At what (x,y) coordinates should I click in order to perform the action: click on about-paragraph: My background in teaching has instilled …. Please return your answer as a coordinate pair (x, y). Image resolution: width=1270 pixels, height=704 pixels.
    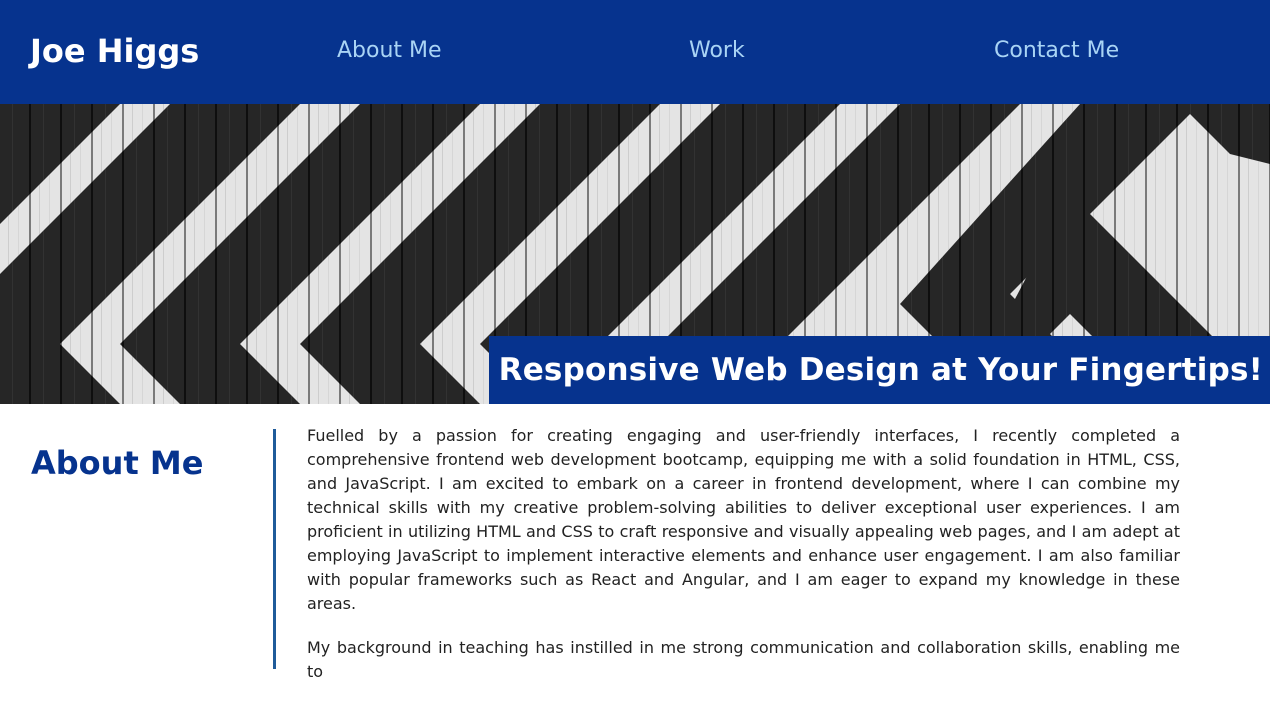
    Looking at the image, I should click on (743, 659).